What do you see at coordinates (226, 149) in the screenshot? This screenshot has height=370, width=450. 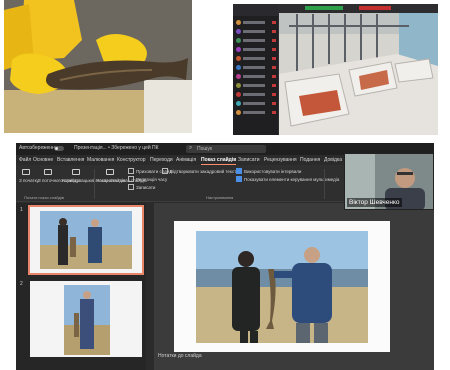 I see `search-box: ⌕ Пошук` at bounding box center [226, 149].